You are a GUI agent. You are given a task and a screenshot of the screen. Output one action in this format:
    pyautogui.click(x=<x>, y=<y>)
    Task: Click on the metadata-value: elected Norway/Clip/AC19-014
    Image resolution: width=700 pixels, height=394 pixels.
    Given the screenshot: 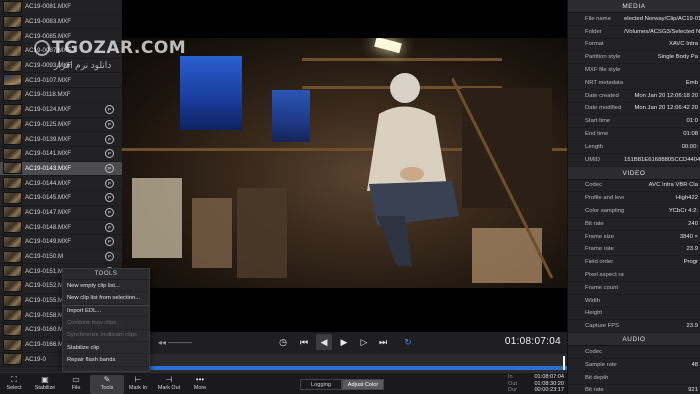 What is the action you would take?
    pyautogui.click(x=662, y=18)
    